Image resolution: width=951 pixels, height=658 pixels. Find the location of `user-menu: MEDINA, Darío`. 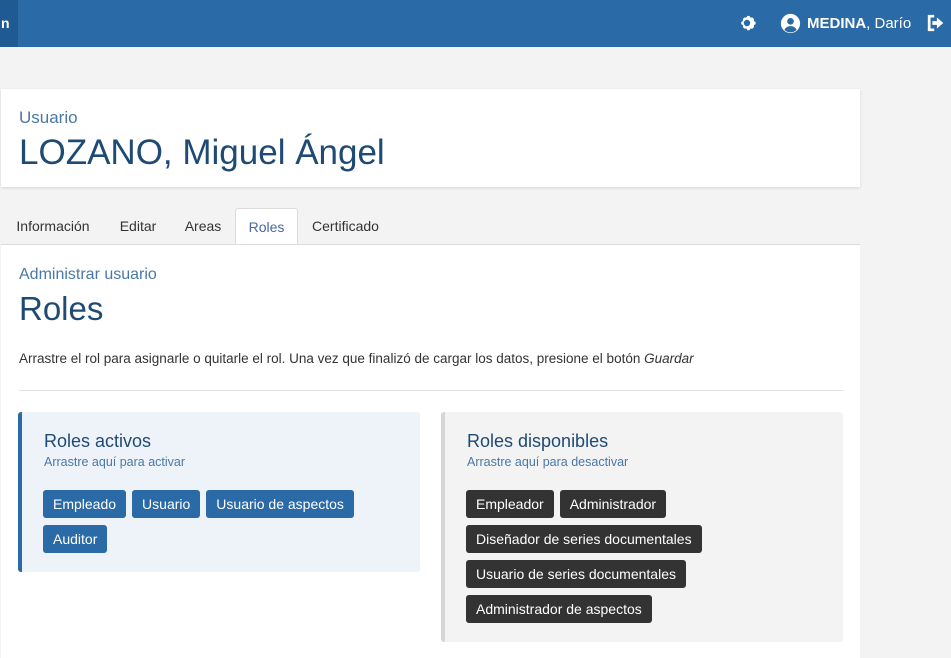

user-menu: MEDINA, Darío is located at coordinates (845, 23).